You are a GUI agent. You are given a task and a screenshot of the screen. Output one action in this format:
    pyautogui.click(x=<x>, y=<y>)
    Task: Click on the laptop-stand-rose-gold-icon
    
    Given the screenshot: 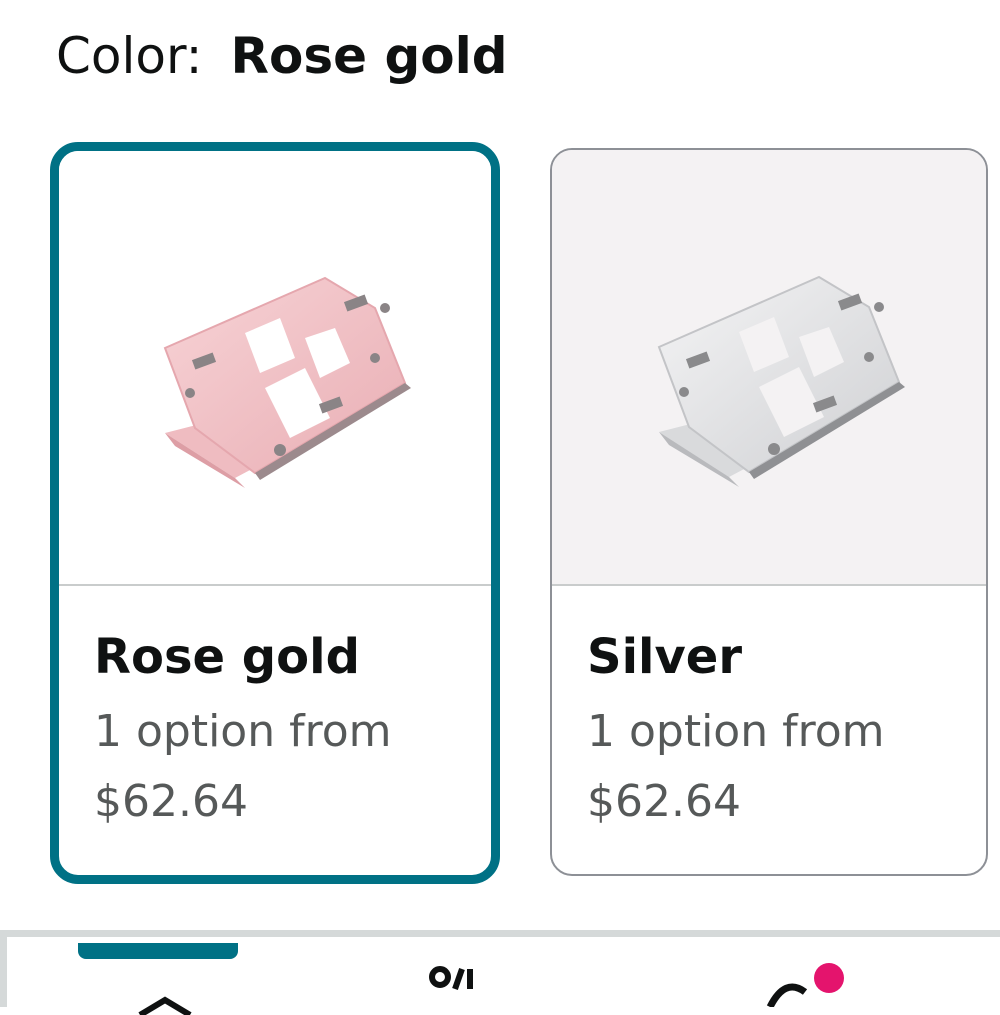 What is the action you would take?
    pyautogui.click(x=287, y=382)
    